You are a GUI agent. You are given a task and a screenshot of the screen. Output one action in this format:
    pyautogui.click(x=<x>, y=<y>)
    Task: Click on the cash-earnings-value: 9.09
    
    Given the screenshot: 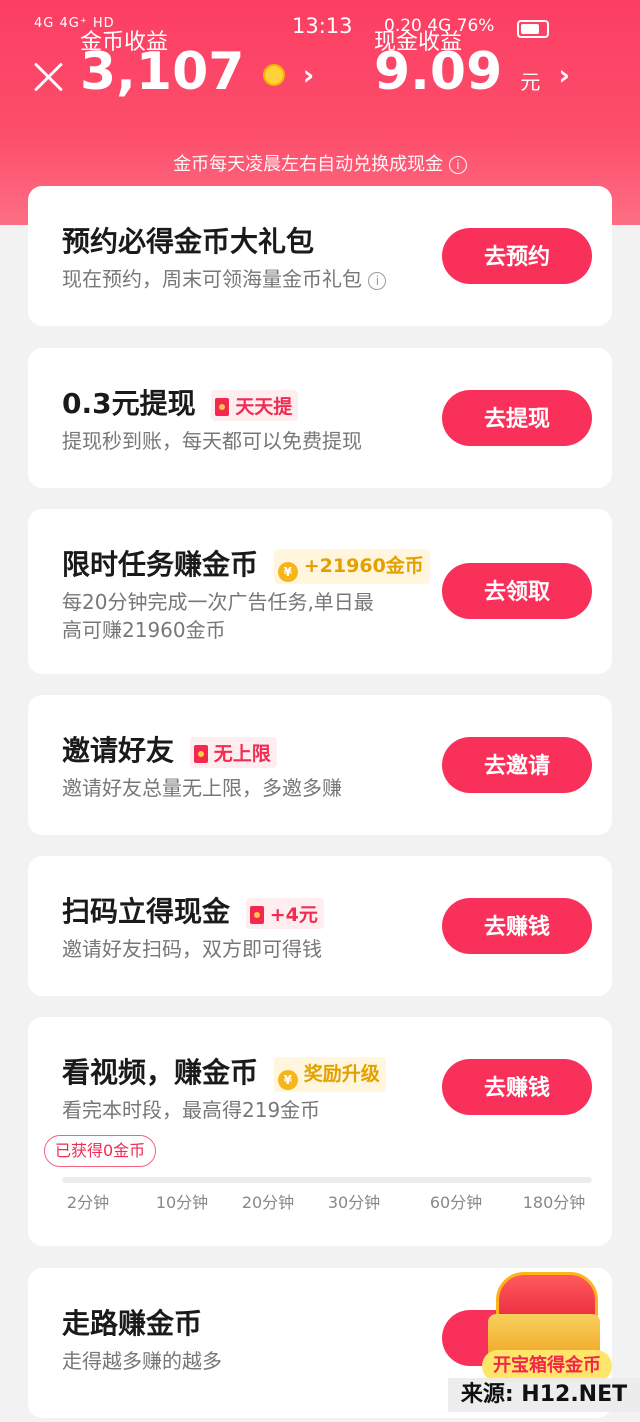 What is the action you would take?
    pyautogui.click(x=438, y=72)
    